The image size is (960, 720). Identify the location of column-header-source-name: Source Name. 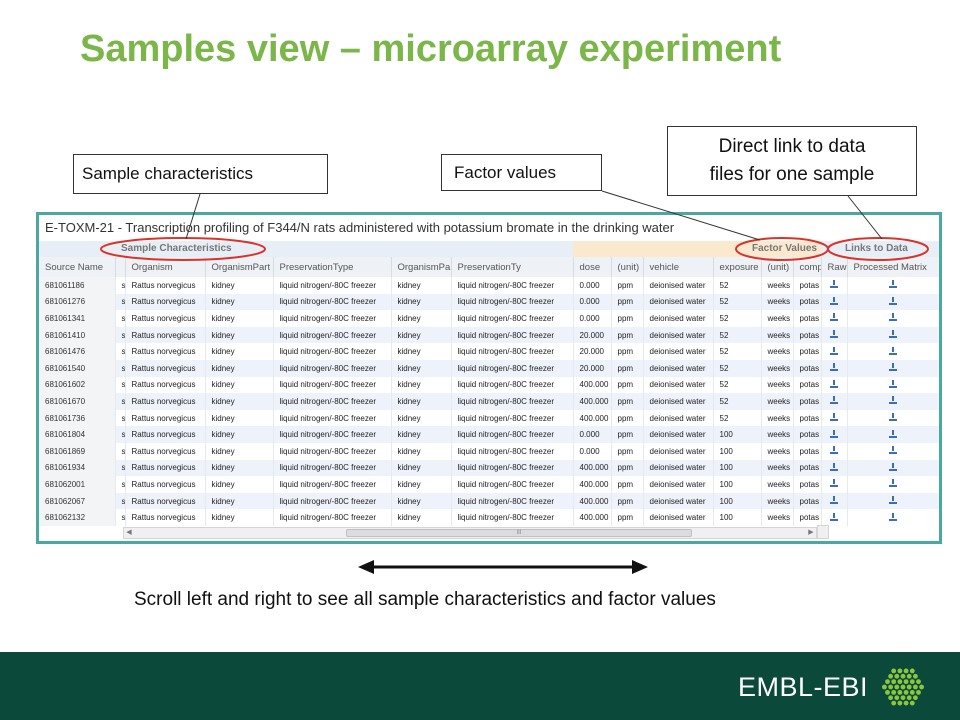
(77, 267).